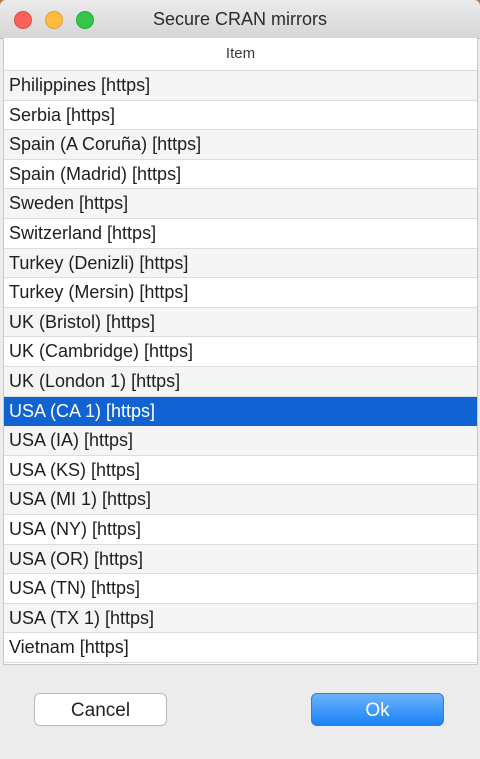 This screenshot has width=480, height=759. Describe the element at coordinates (240, 322) in the screenshot. I see `list-item: UK (Bristol) [https]` at that location.